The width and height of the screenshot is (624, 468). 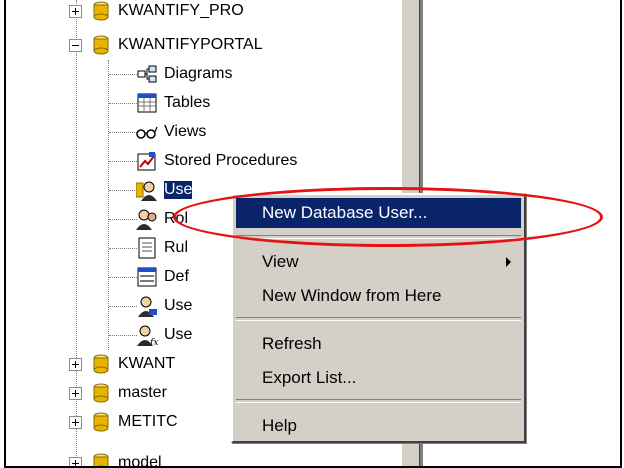 What do you see at coordinates (147, 74) in the screenshot?
I see `diagram-icon` at bounding box center [147, 74].